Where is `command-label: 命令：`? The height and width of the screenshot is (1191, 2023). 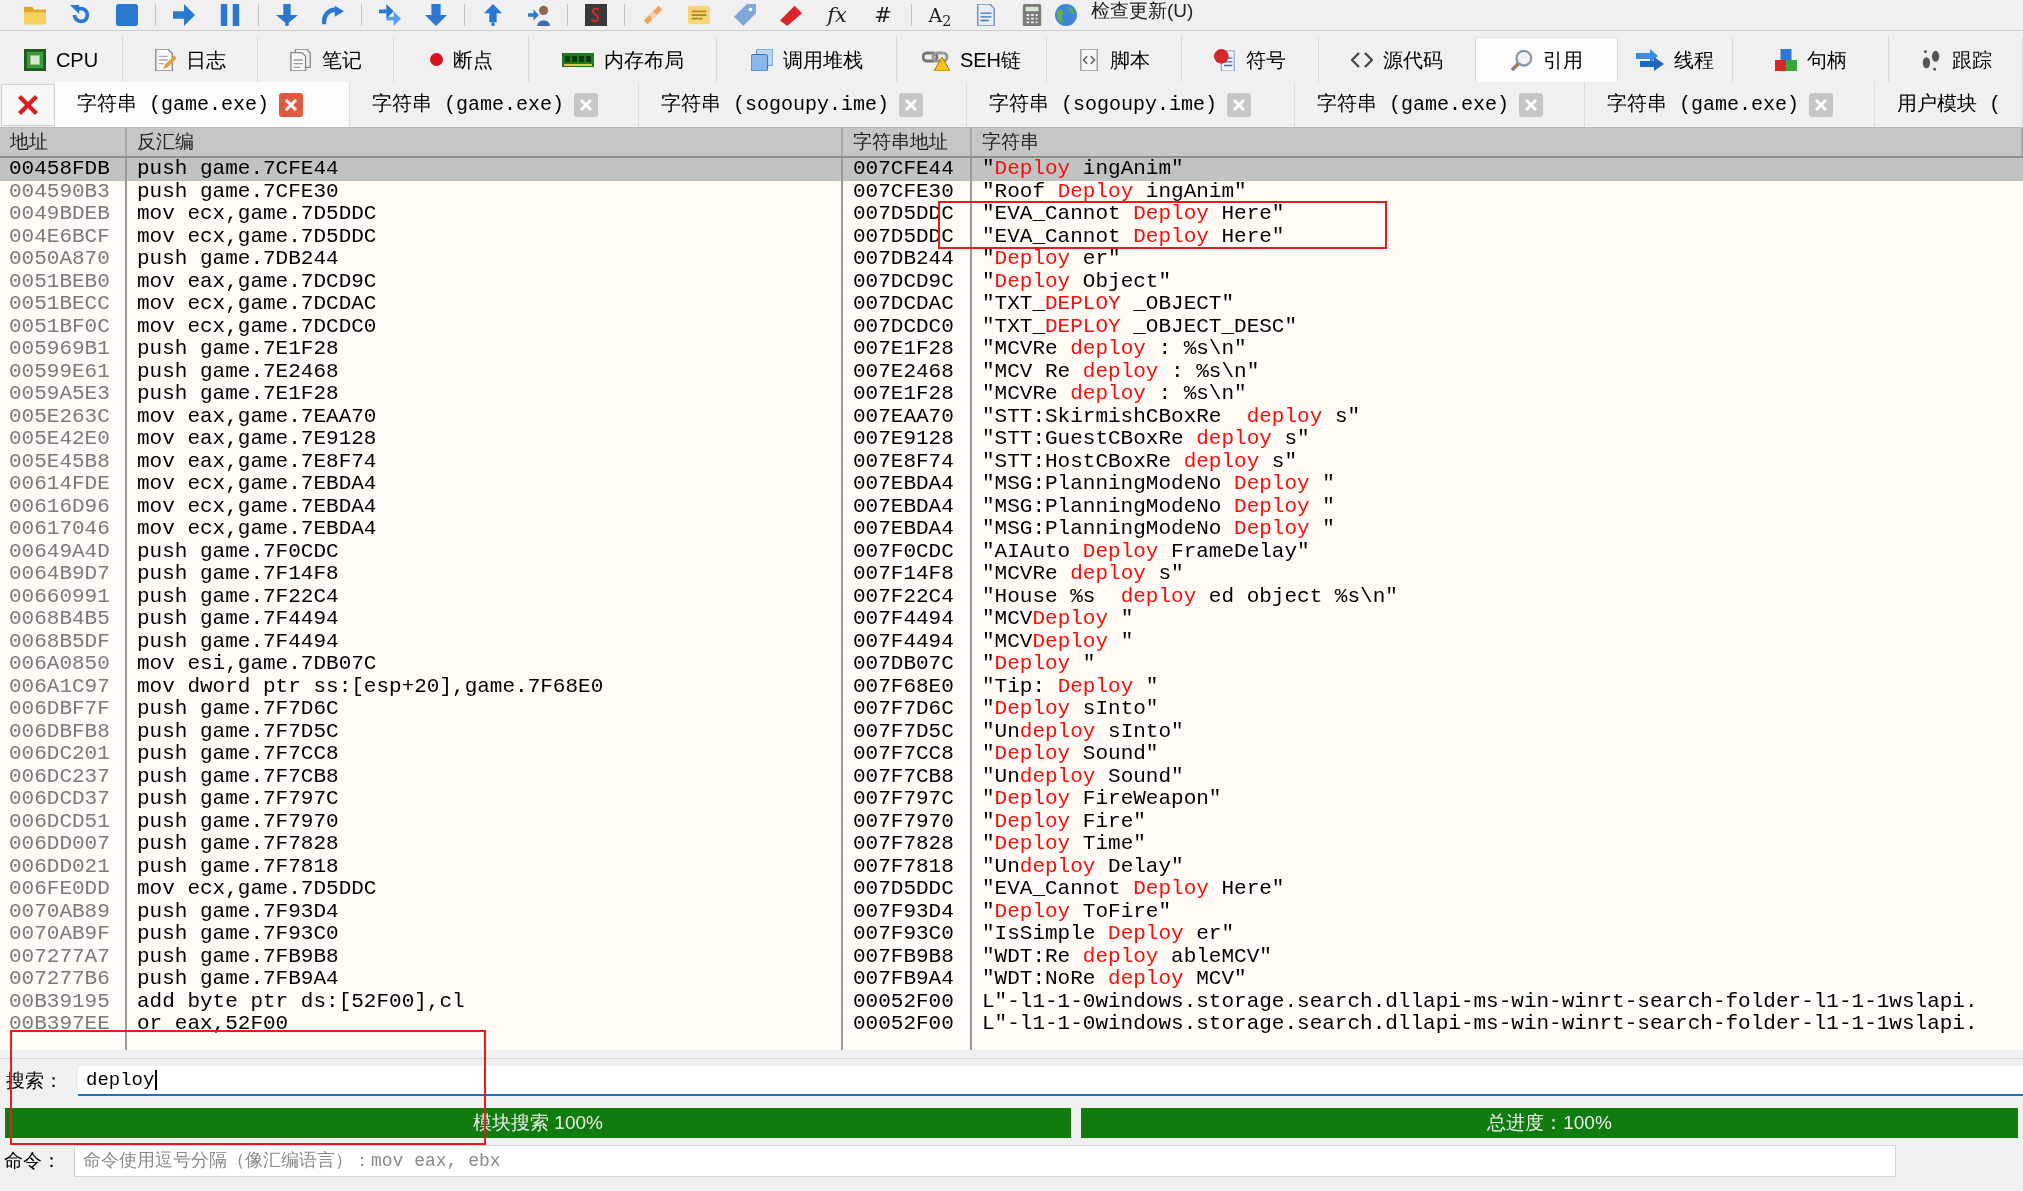
command-label: 命令： is located at coordinates (32, 1160).